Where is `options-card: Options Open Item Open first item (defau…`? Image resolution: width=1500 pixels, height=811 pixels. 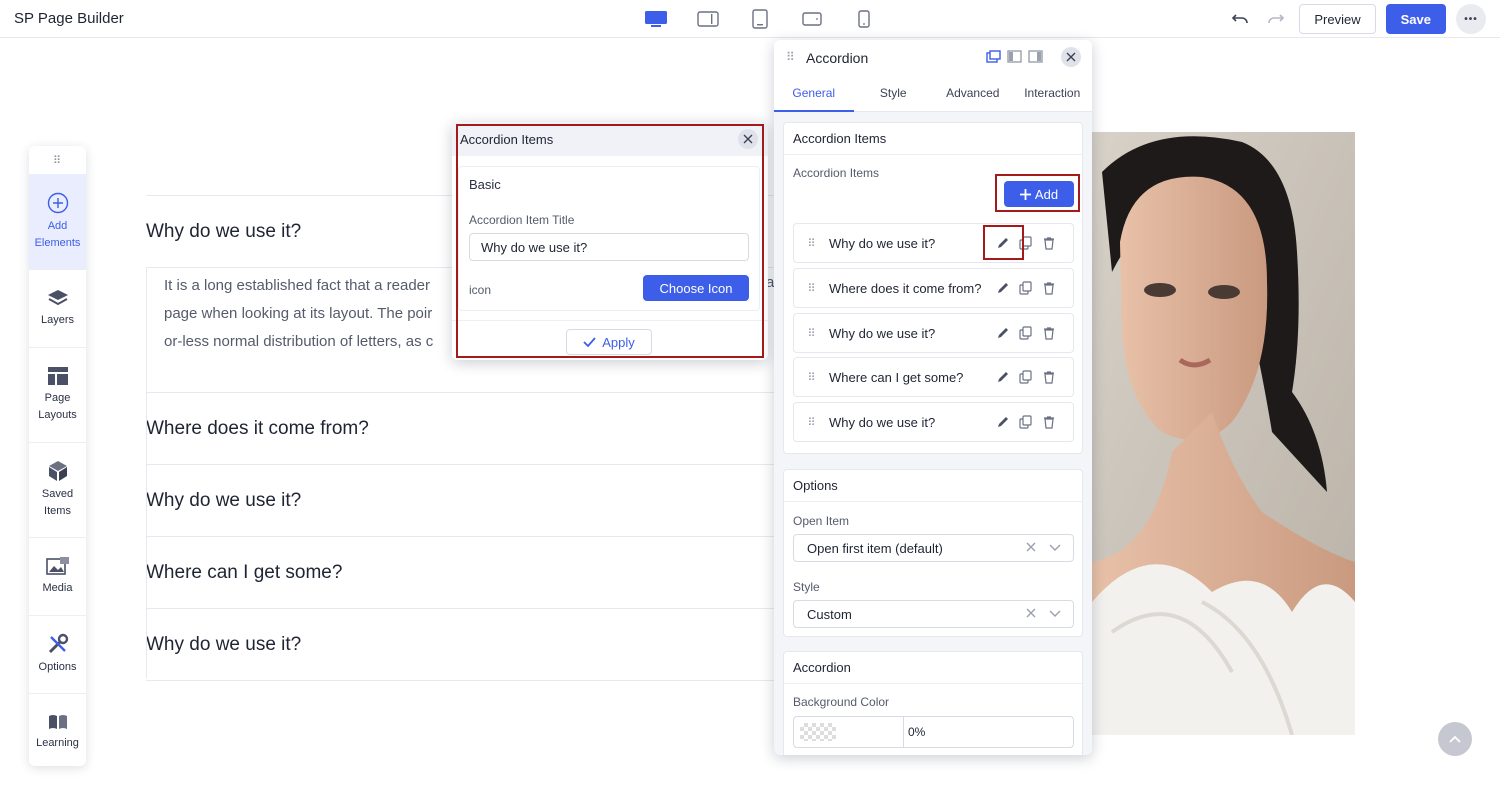
options-card: Options Open Item Open first item (defau… is located at coordinates (933, 553).